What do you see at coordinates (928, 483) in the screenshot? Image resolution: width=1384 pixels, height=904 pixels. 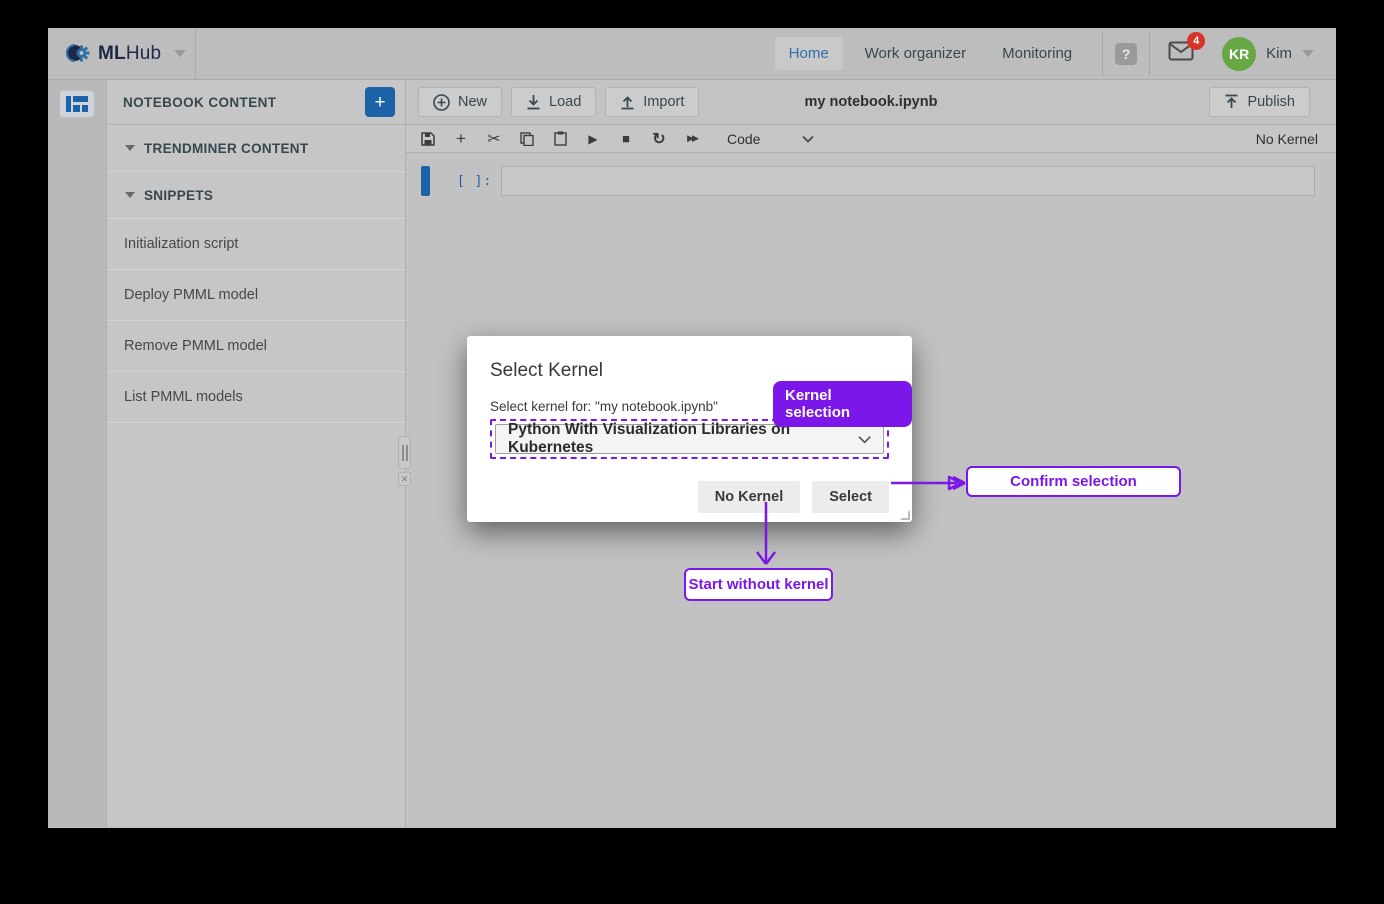 I see `confirm-selection-arrow` at bounding box center [928, 483].